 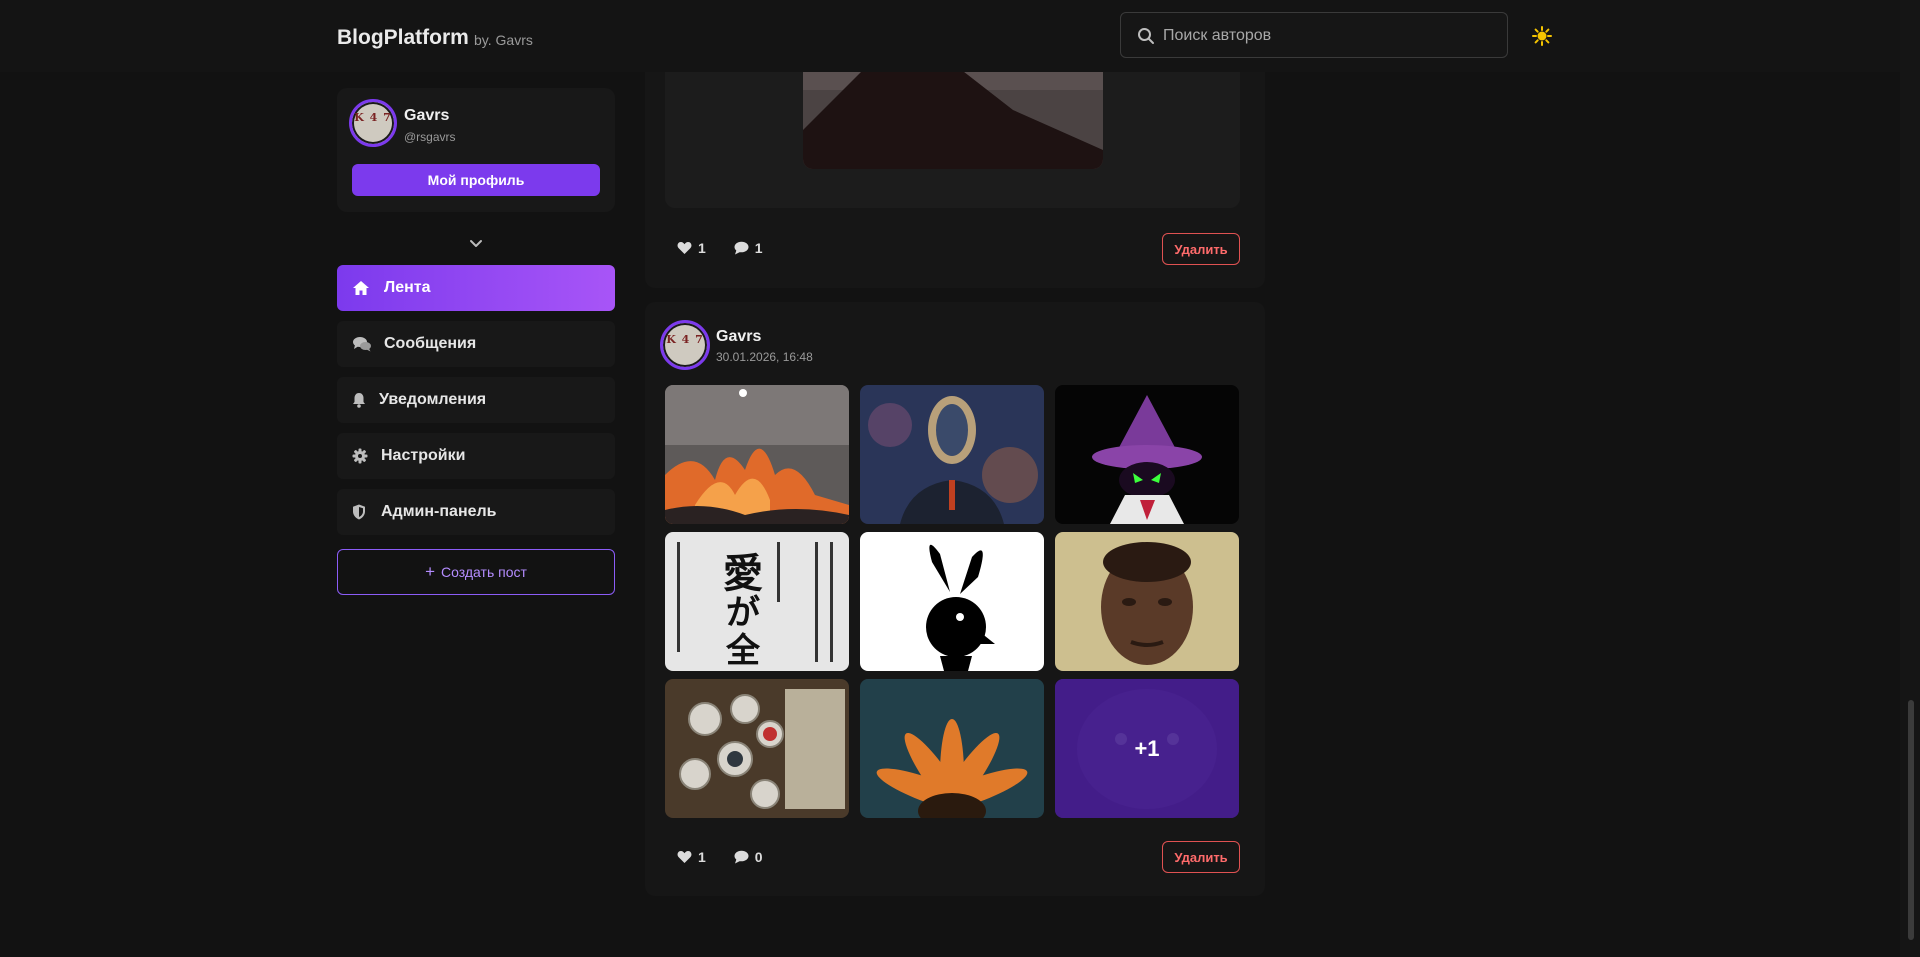 I want to click on sidebar-item-notifications: Уведомления, so click(x=476, y=400).